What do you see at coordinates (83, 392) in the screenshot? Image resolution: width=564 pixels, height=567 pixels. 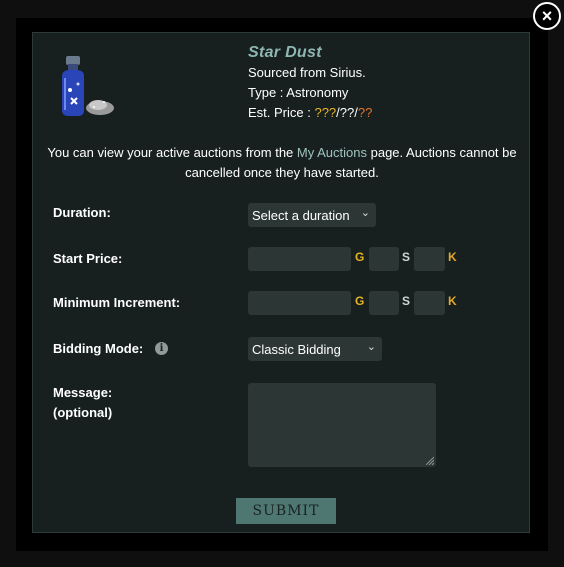 I see `message-label: Message:` at bounding box center [83, 392].